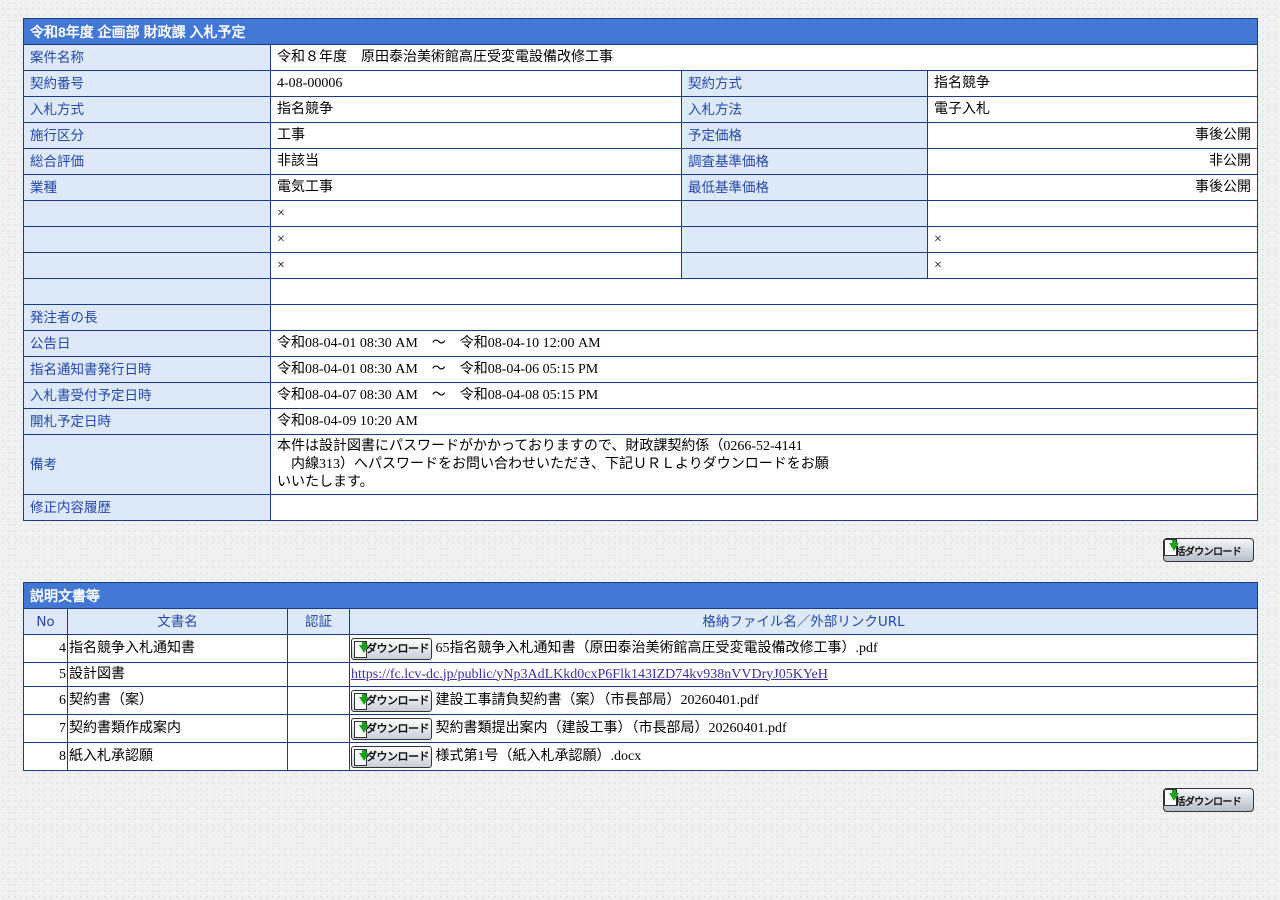 Image resolution: width=1280 pixels, height=900 pixels. I want to click on docs-table-title: 説明文書等, so click(640, 595).